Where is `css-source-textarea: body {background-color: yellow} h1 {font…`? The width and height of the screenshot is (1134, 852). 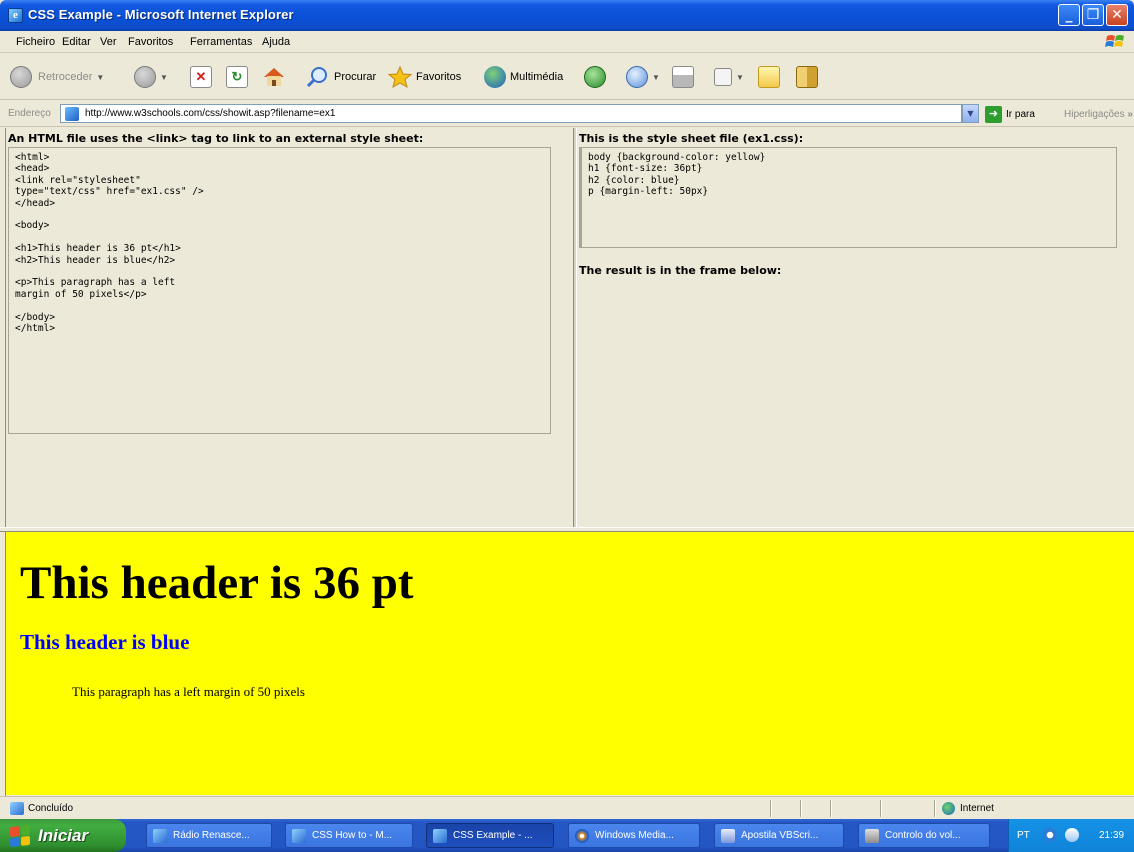
css-source-textarea: body {background-color: yellow} h1 {font… is located at coordinates (848, 197).